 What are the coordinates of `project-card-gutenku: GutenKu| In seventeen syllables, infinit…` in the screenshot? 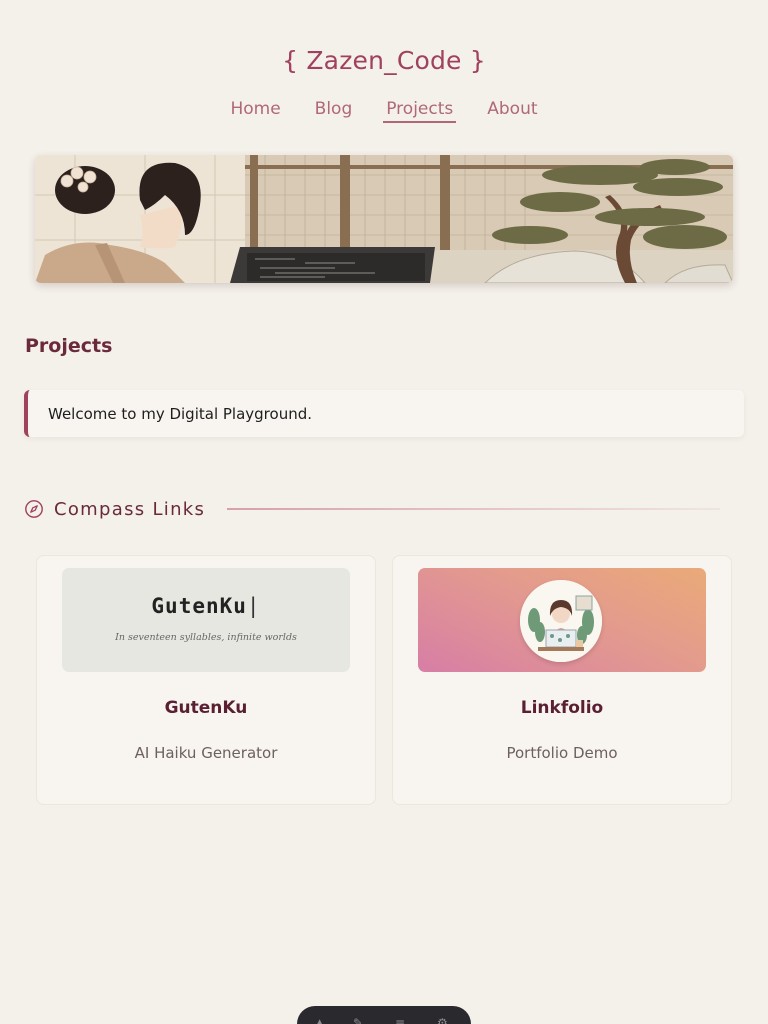 It's located at (206, 680).